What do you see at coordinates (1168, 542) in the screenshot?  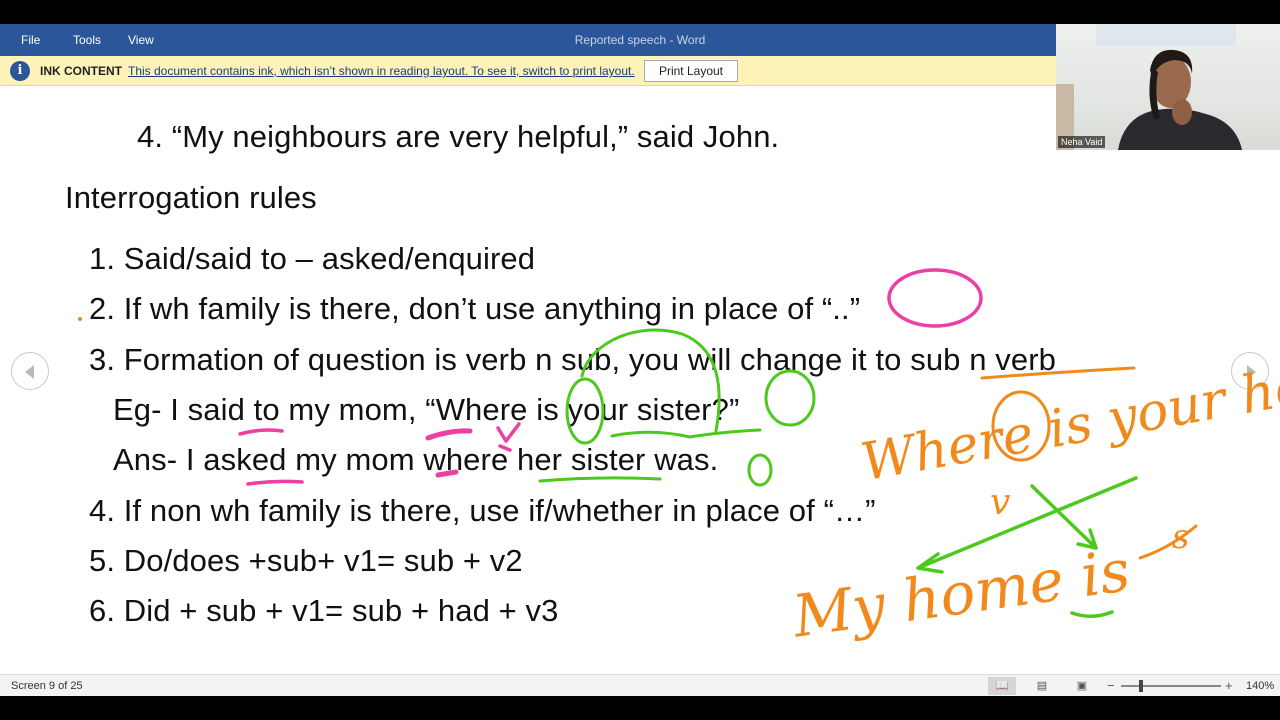 I see `orange-ink-mark` at bounding box center [1168, 542].